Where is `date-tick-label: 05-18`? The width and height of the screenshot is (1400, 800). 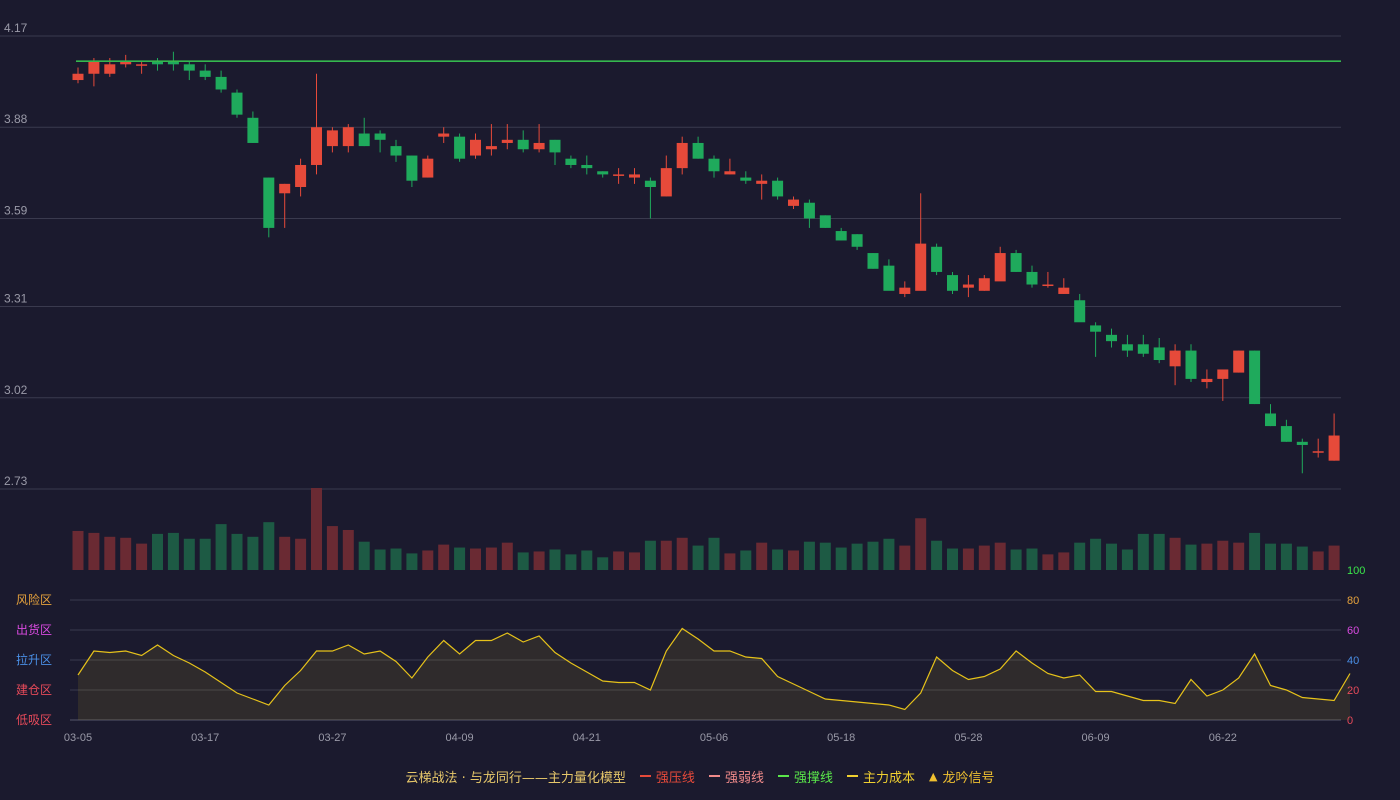 date-tick-label: 05-18 is located at coordinates (841, 738).